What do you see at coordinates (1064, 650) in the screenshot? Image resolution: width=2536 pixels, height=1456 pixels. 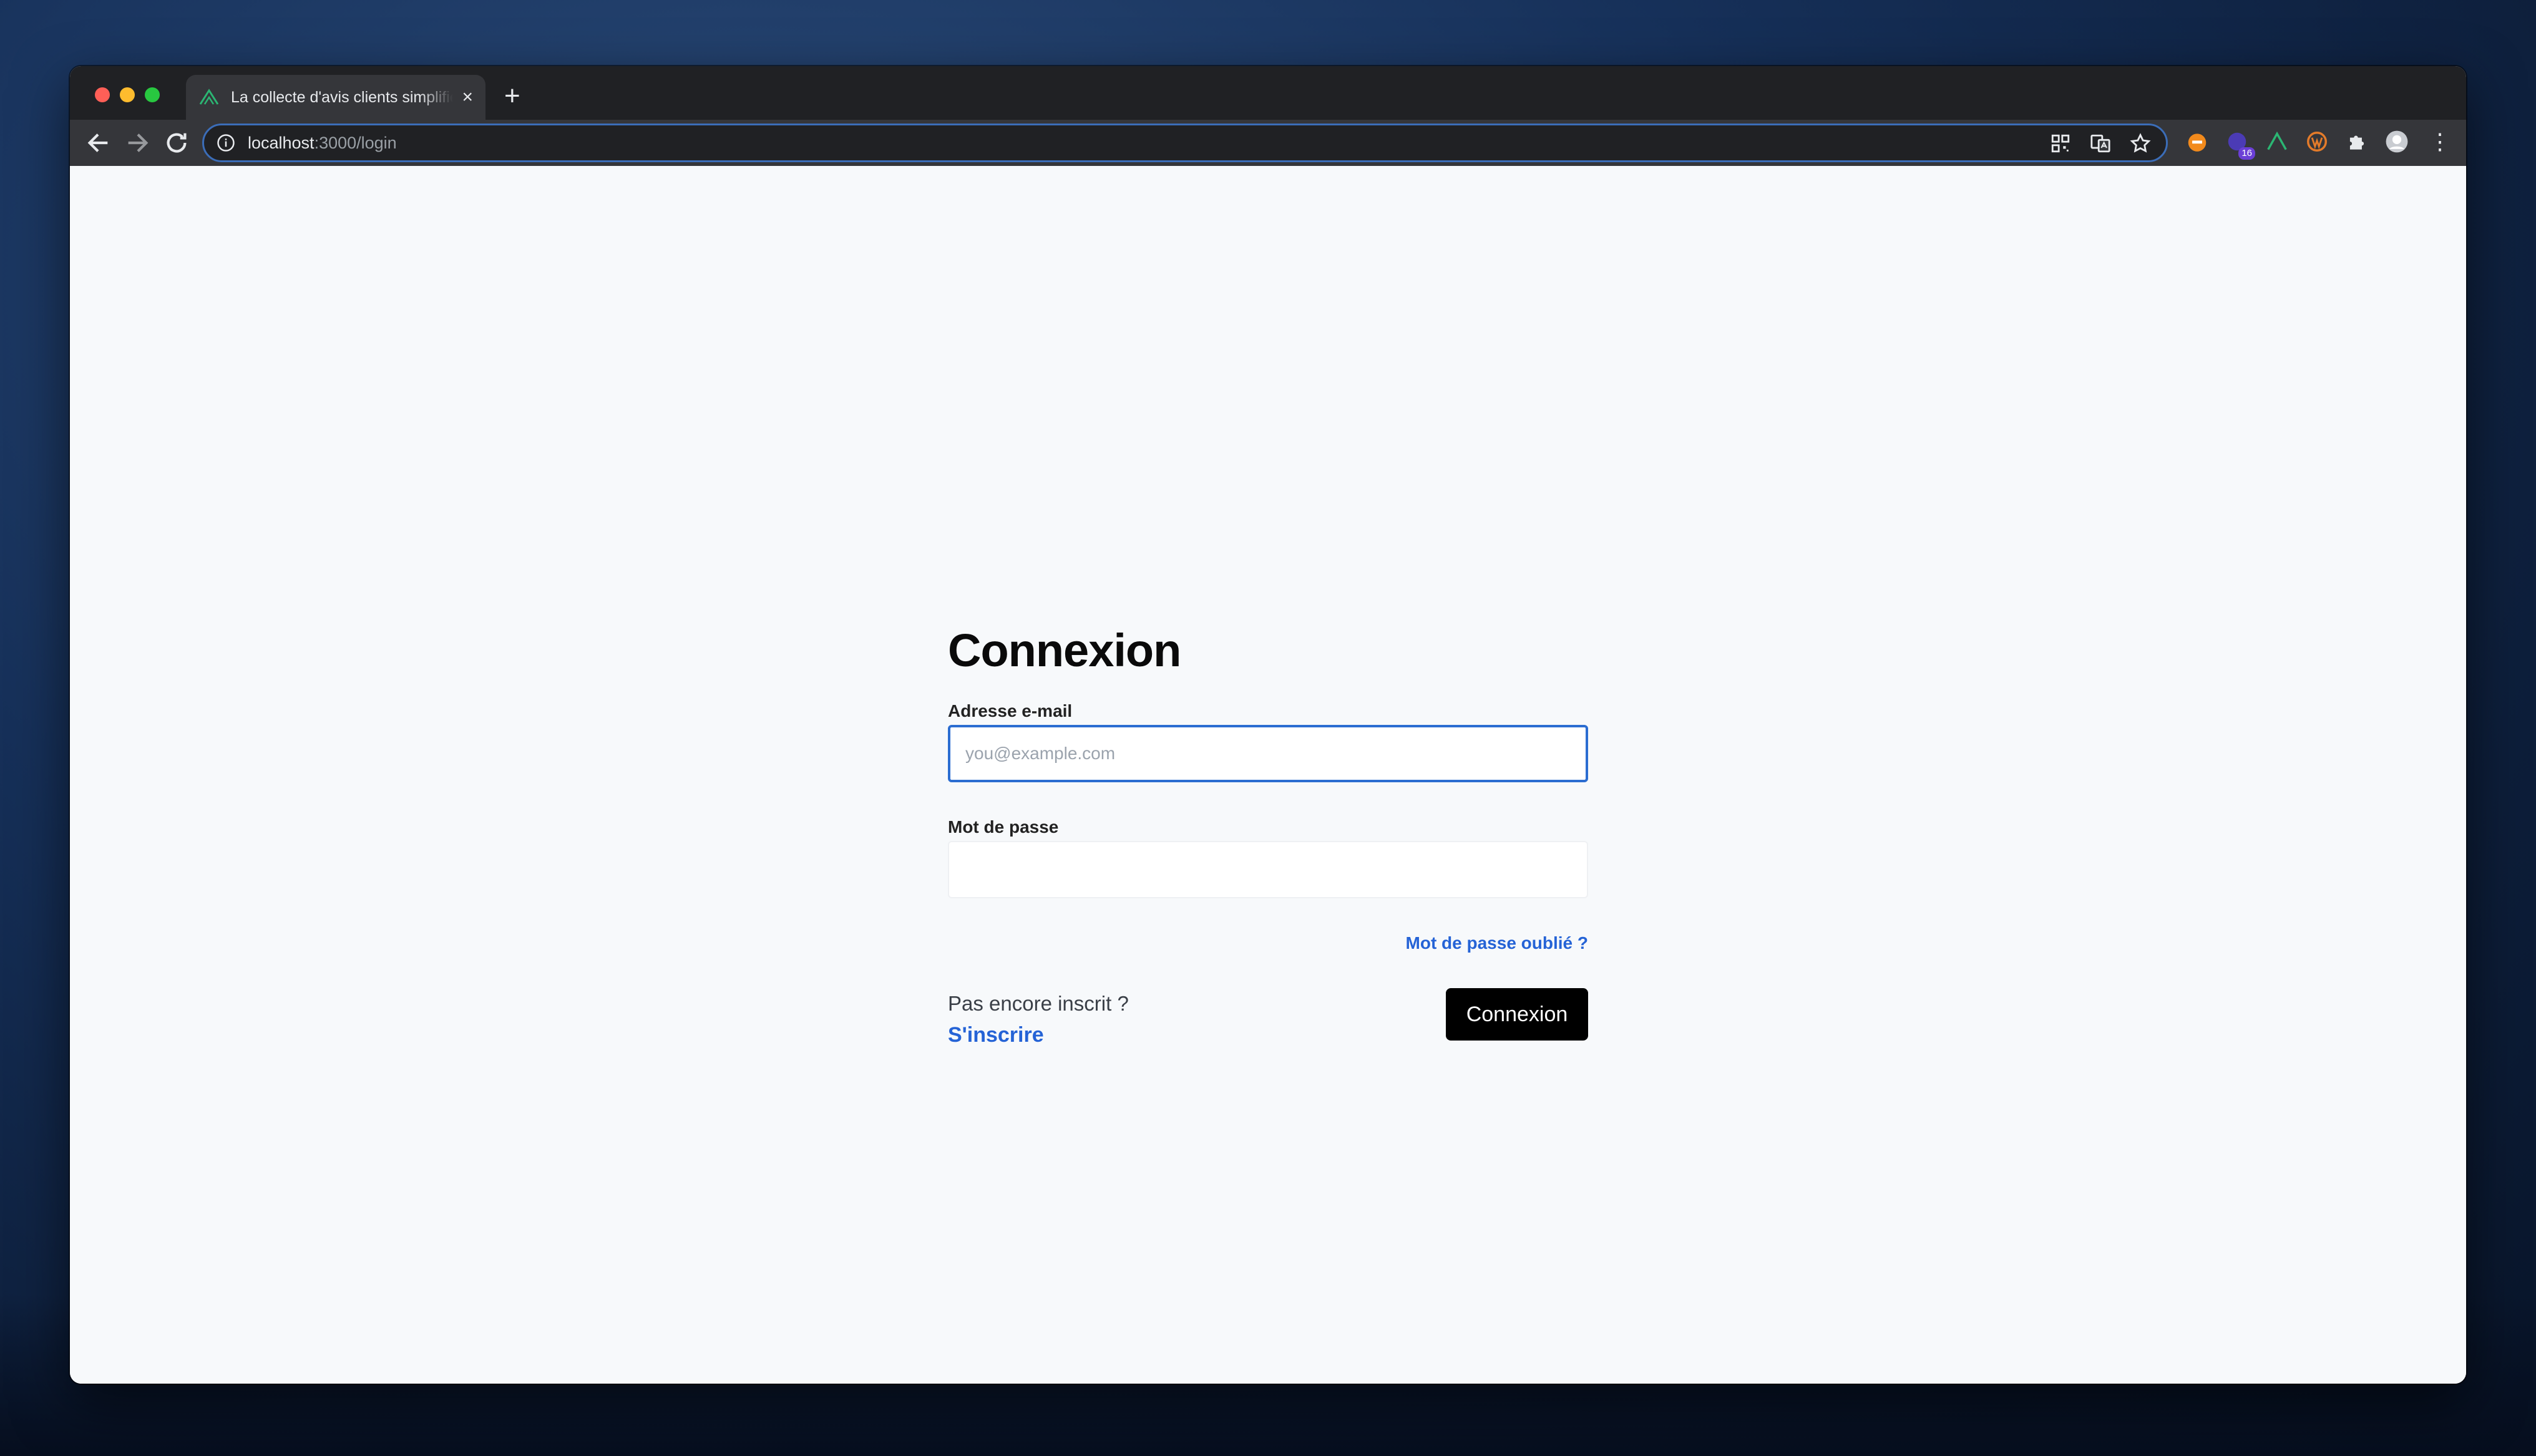 I see `page-title: Connexion` at bounding box center [1064, 650].